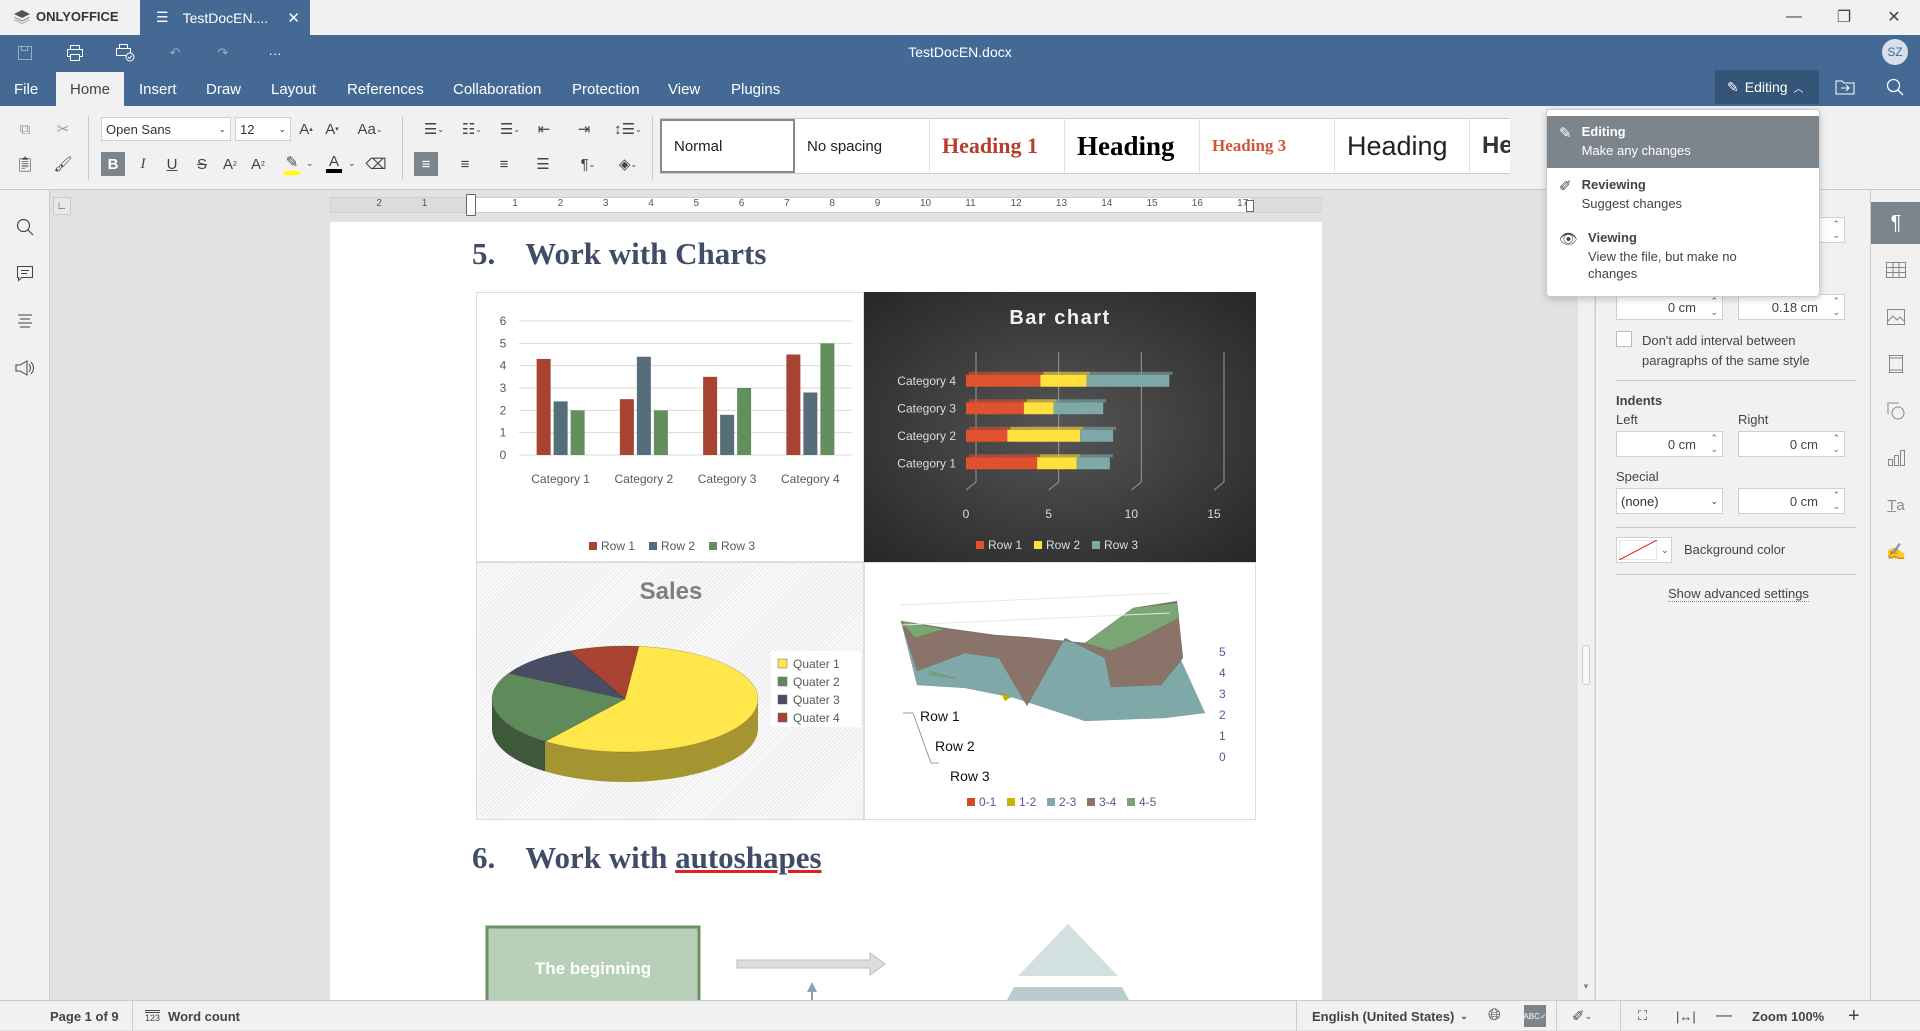  Describe the element at coordinates (202, 164) in the screenshot. I see `strikethrough-button: S` at that location.